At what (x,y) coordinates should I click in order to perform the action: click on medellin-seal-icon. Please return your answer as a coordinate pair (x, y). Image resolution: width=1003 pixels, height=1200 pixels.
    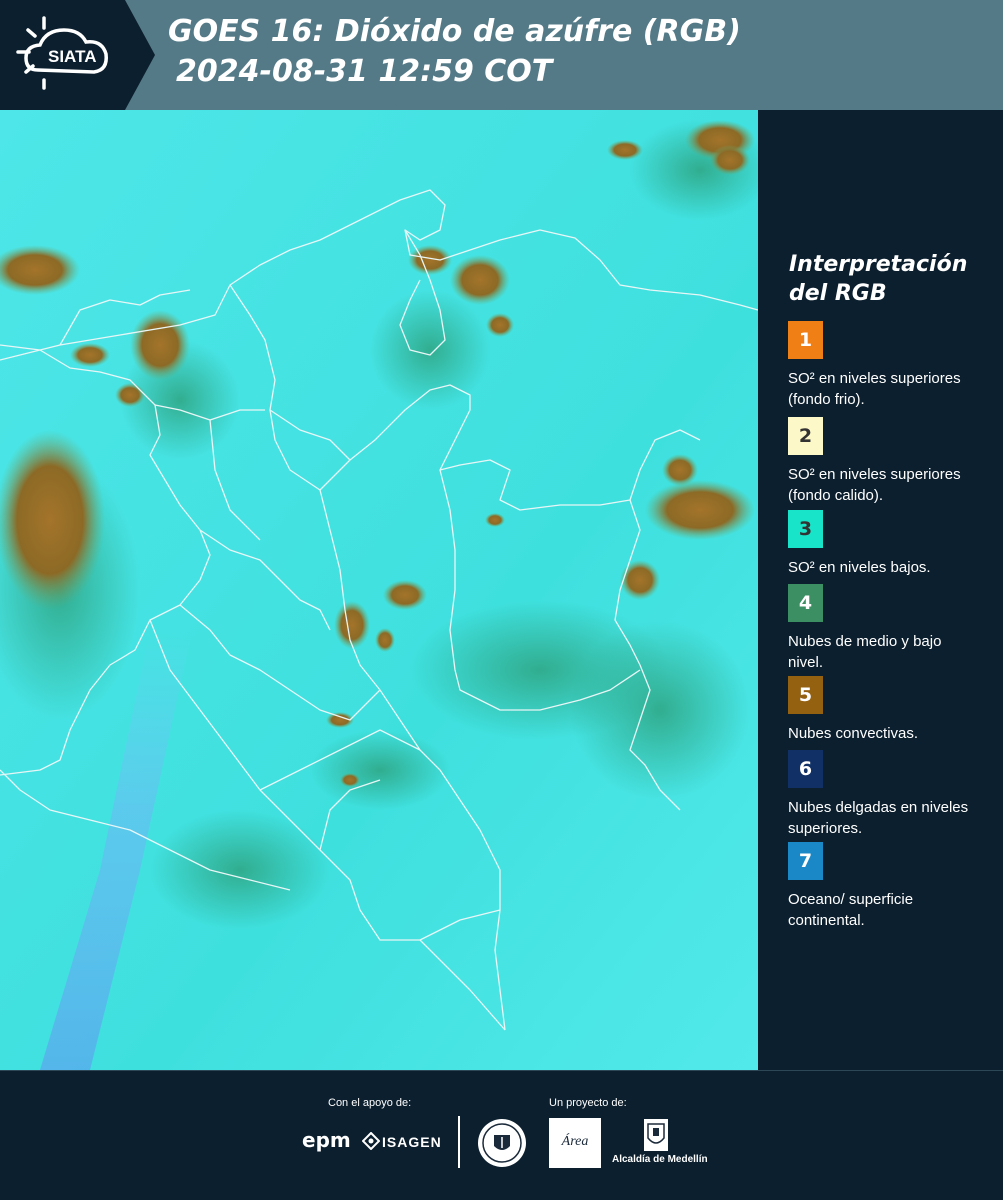
    Looking at the image, I should click on (502, 1143).